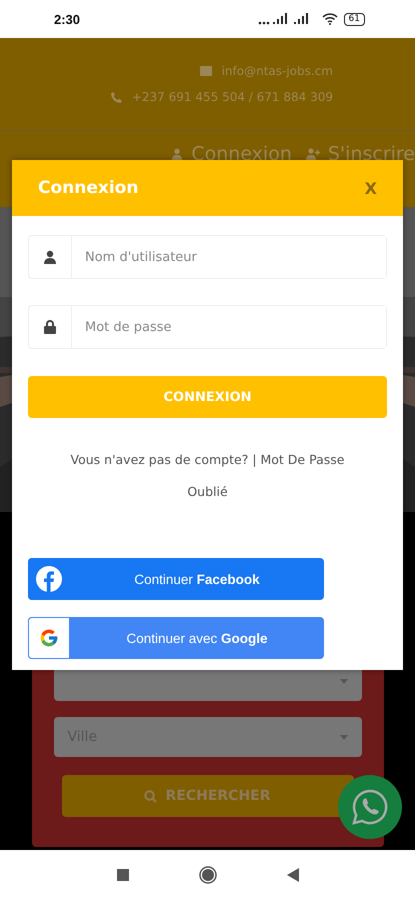 The height and width of the screenshot is (900, 415). What do you see at coordinates (151, 796) in the screenshot?
I see `search-icon` at bounding box center [151, 796].